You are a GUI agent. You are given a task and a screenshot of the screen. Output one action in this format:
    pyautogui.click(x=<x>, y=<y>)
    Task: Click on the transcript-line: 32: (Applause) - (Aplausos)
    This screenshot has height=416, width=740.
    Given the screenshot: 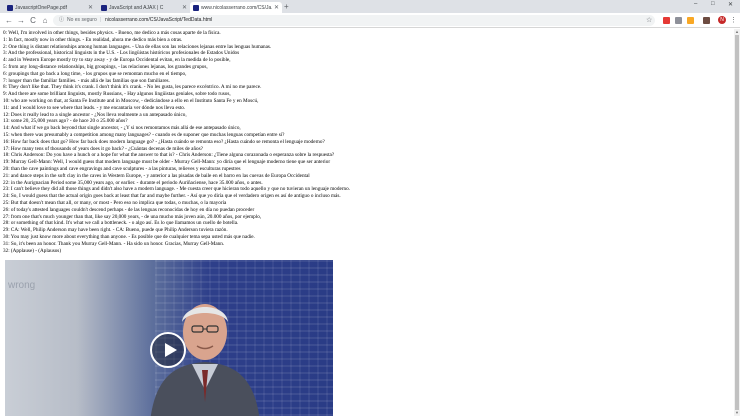 What is the action you would take?
    pyautogui.click(x=32, y=250)
    